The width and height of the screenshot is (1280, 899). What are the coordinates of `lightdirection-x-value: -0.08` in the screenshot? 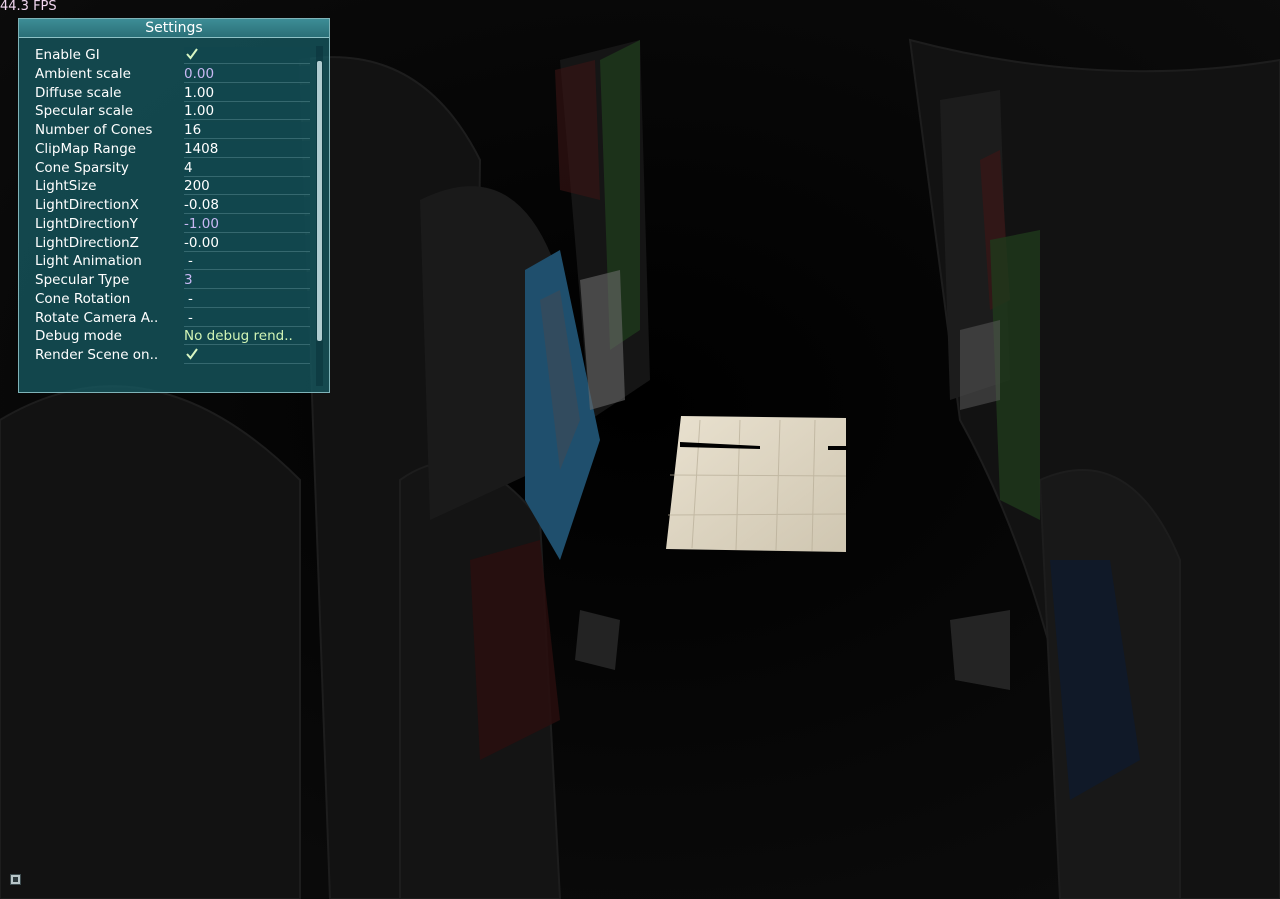 It's located at (247, 205).